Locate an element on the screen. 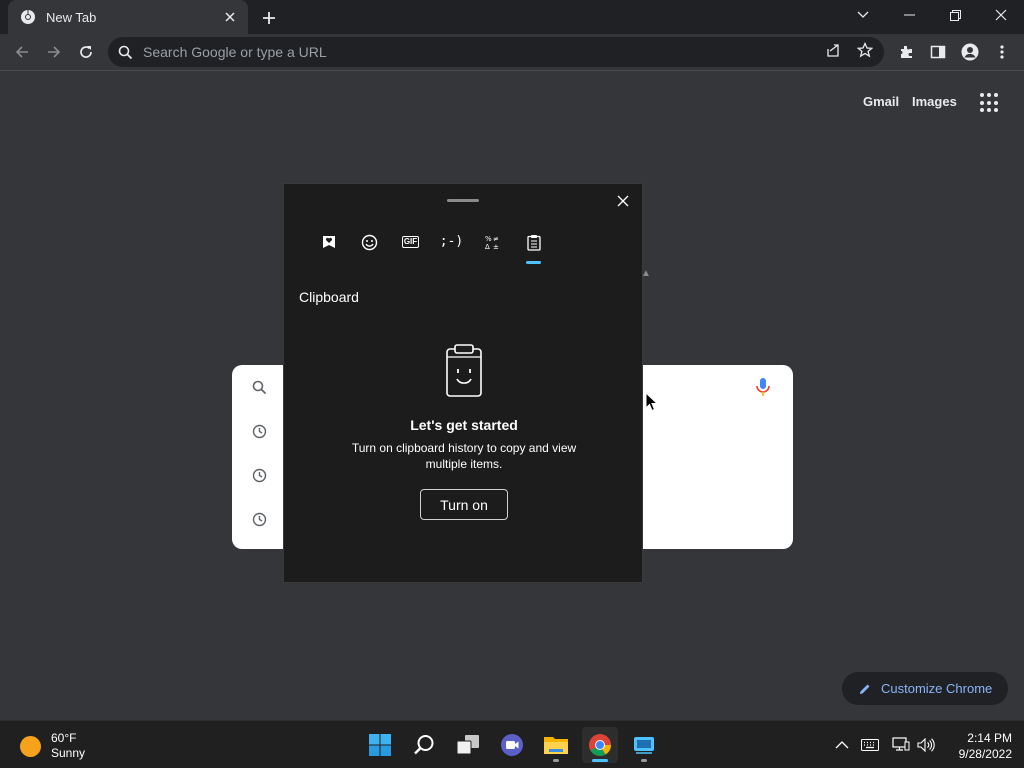 This screenshot has width=1024, height=768. gif-icon: GIF is located at coordinates (410, 242).